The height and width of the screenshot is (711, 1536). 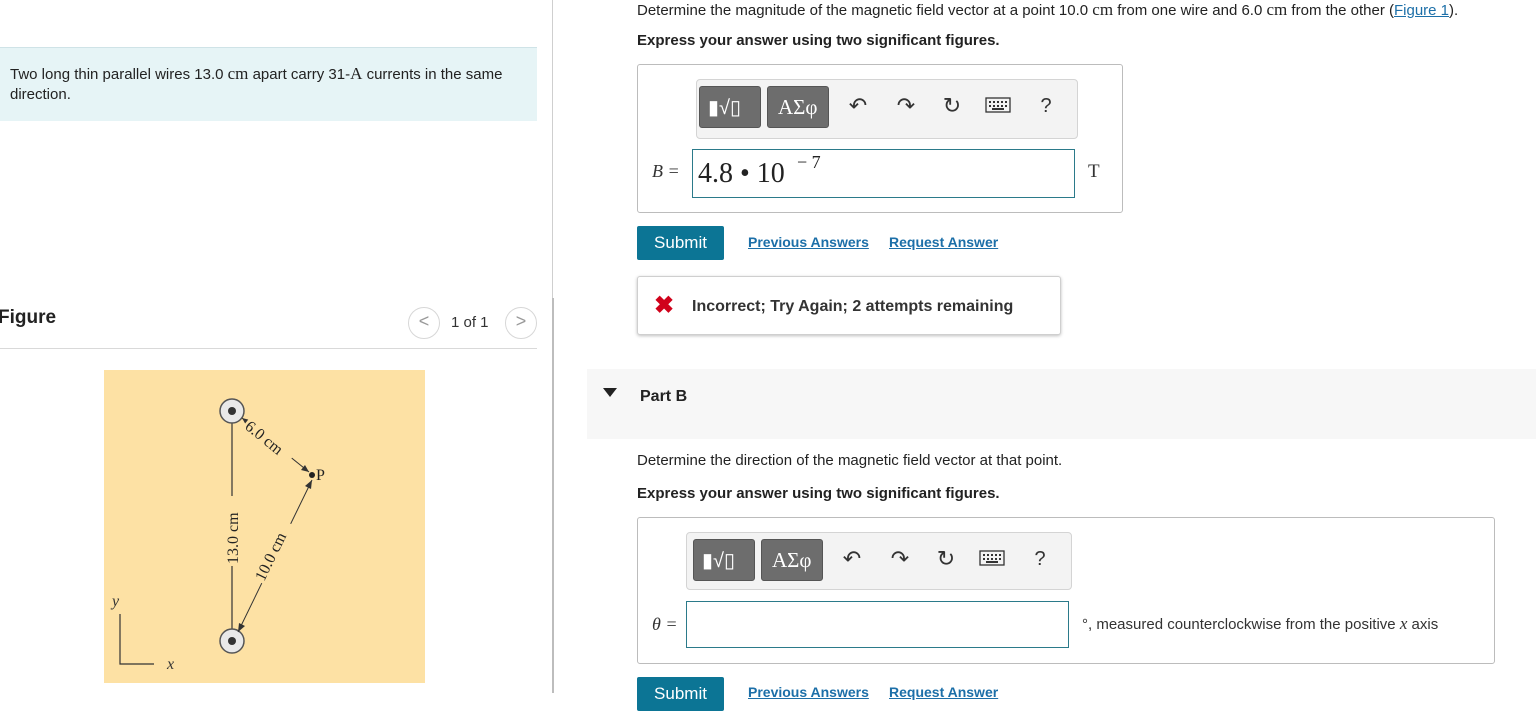 What do you see at coordinates (312, 475) in the screenshot?
I see `point-p-icon` at bounding box center [312, 475].